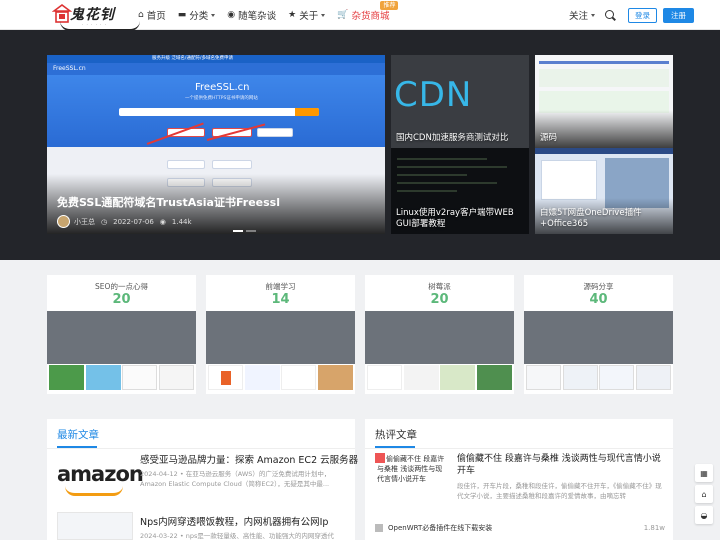 The height and width of the screenshot is (540, 720). I want to click on category-count: 20, so click(121, 299).